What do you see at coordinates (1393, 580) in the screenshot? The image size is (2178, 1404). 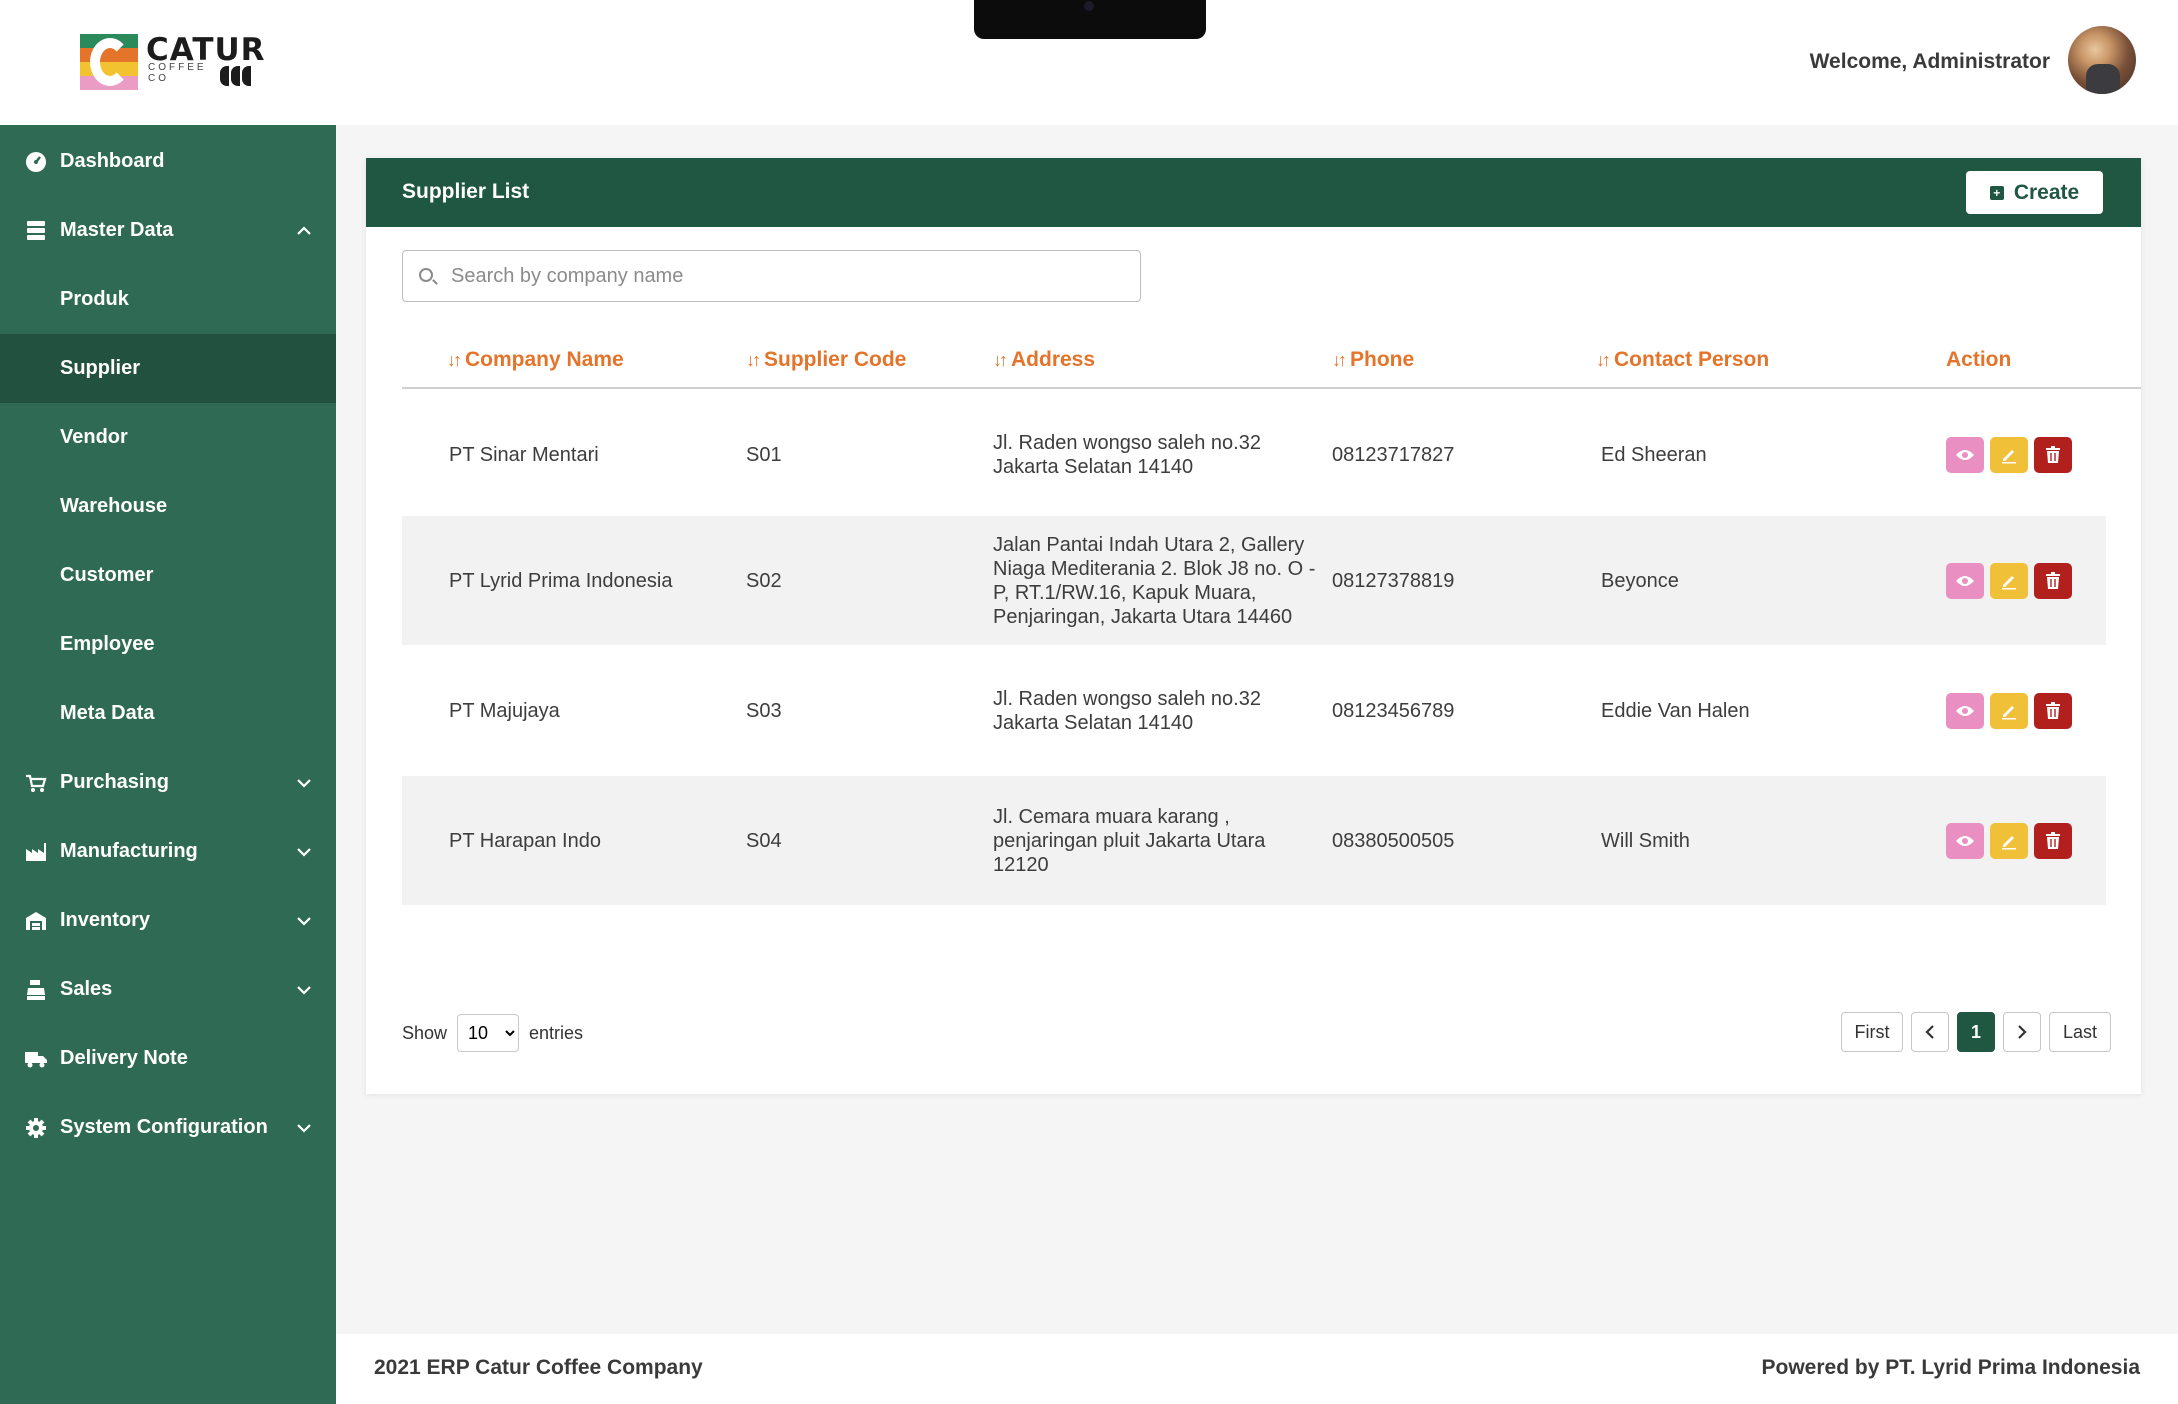 I see `phone-cell: 08127378819` at bounding box center [1393, 580].